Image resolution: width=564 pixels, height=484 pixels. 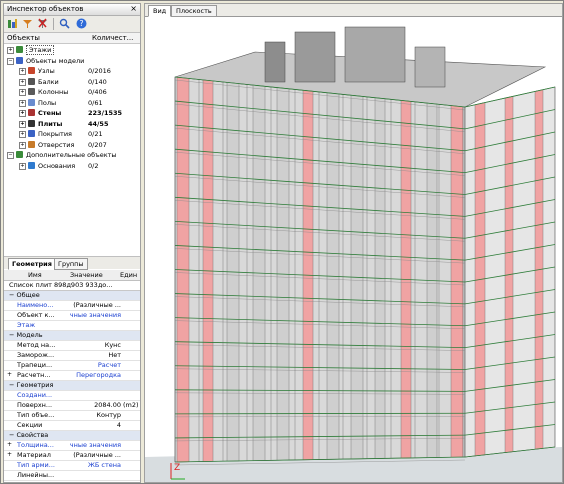 I want to click on tree-item: − Дополнительные объекты, so click(x=72, y=155).